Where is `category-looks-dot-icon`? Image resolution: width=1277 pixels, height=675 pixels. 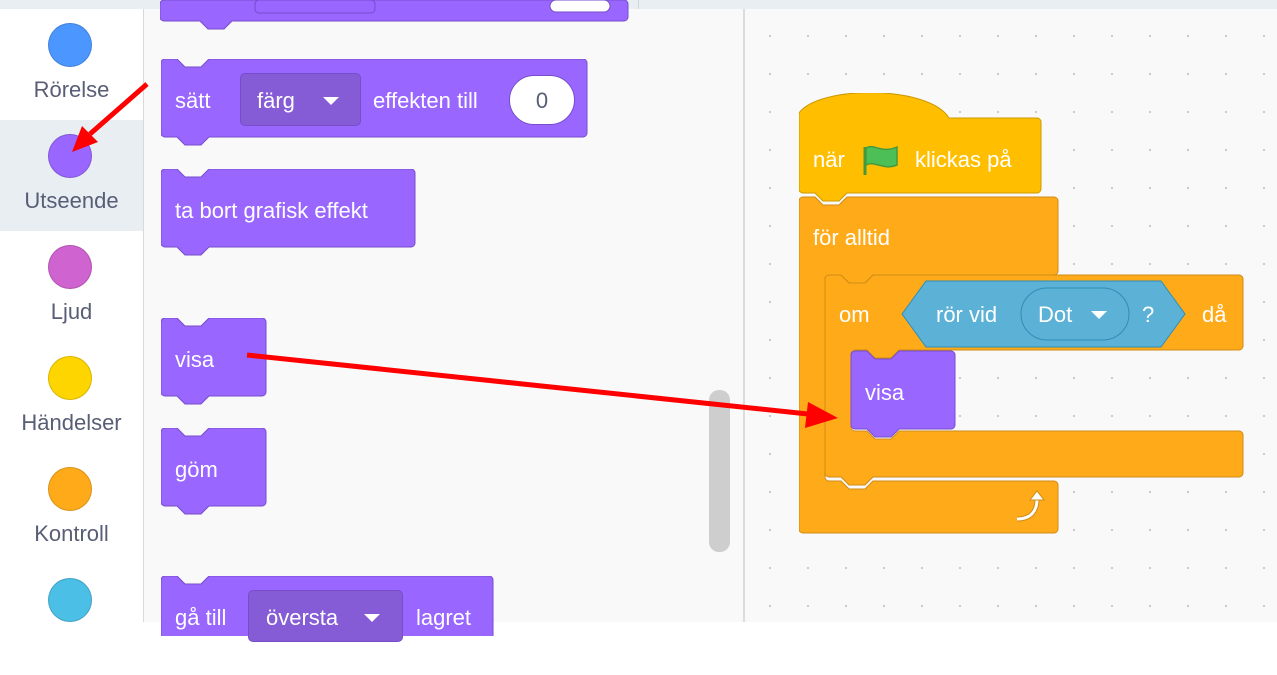
category-looks-dot-icon is located at coordinates (70, 156).